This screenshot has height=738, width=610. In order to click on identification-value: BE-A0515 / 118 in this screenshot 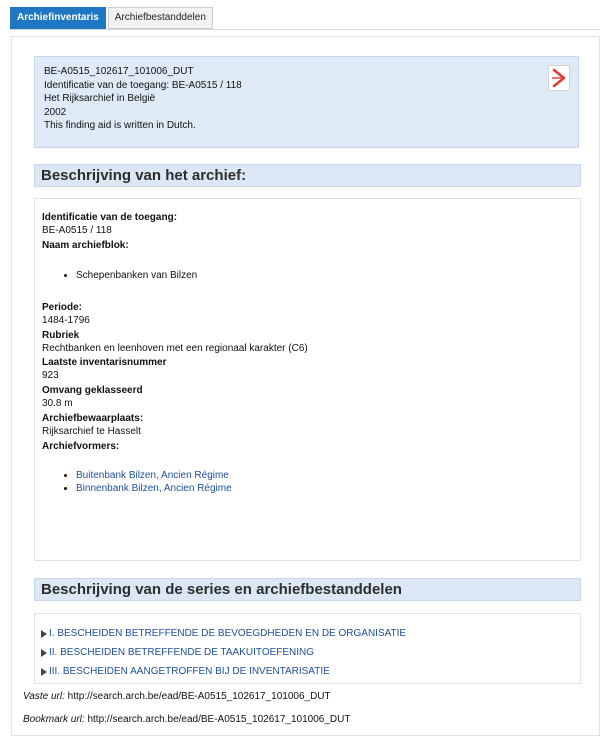, I will do `click(77, 230)`.